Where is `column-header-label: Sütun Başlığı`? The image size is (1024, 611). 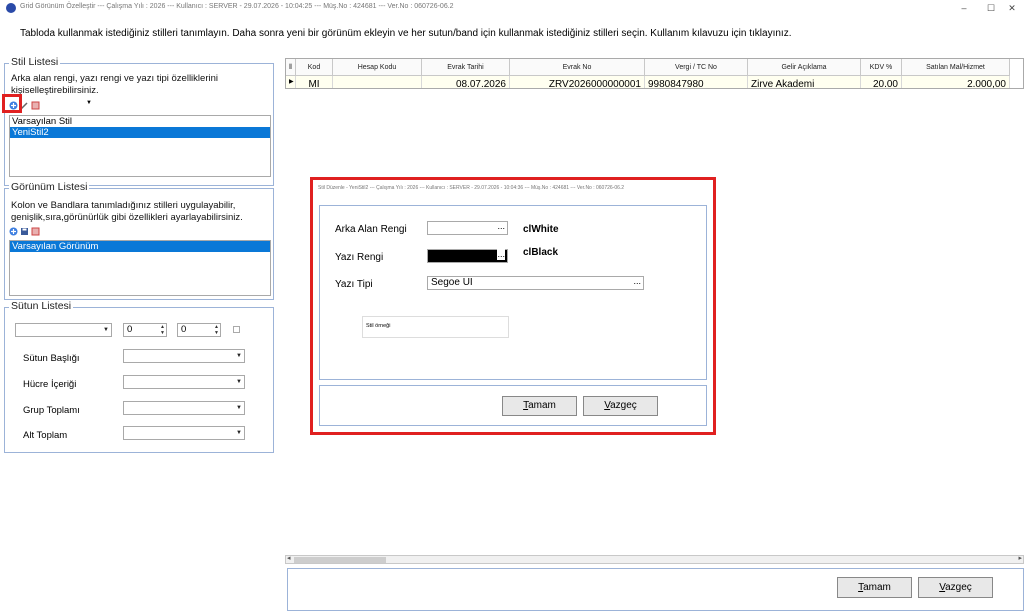
column-header-label: Sütun Başlığı is located at coordinates (51, 358).